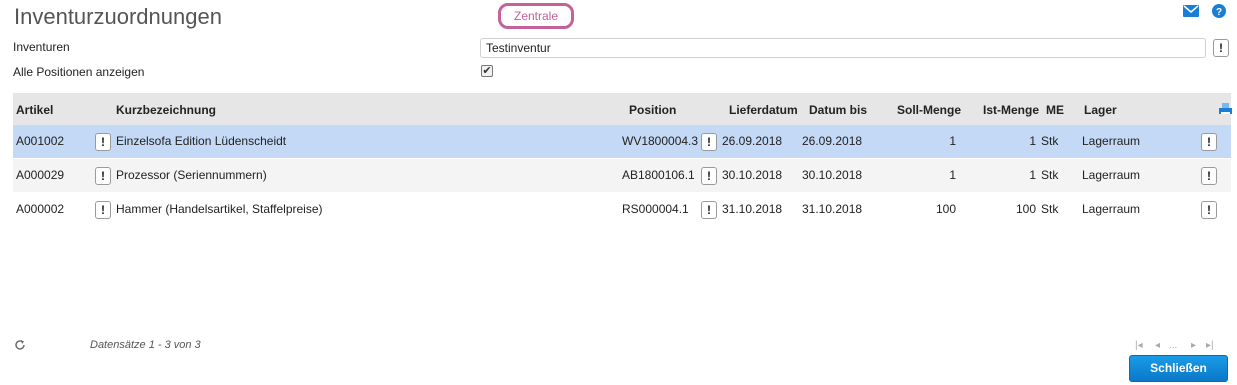  Describe the element at coordinates (832, 175) in the screenshot. I see `cell-datum-bis: 30.10.2018` at that location.